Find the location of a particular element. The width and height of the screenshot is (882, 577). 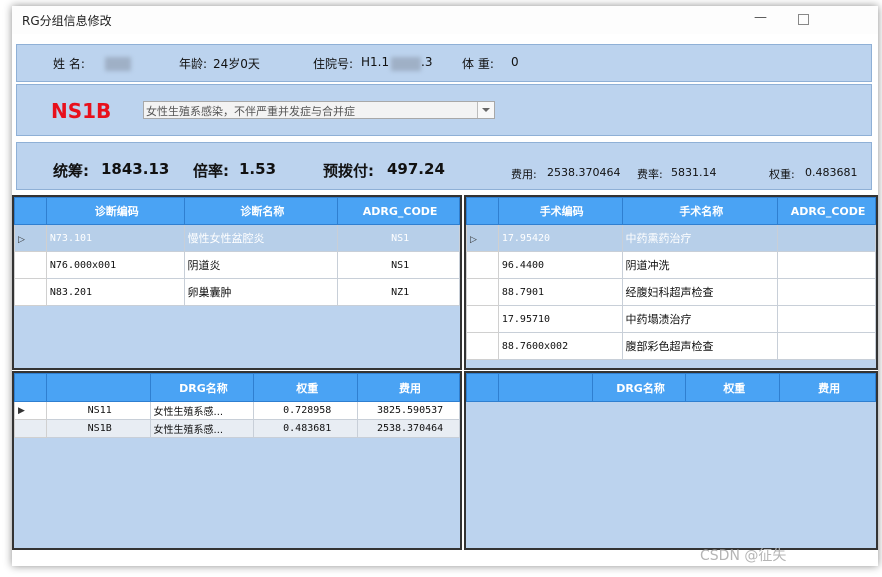

row-indicator: ▶ is located at coordinates (30, 410).